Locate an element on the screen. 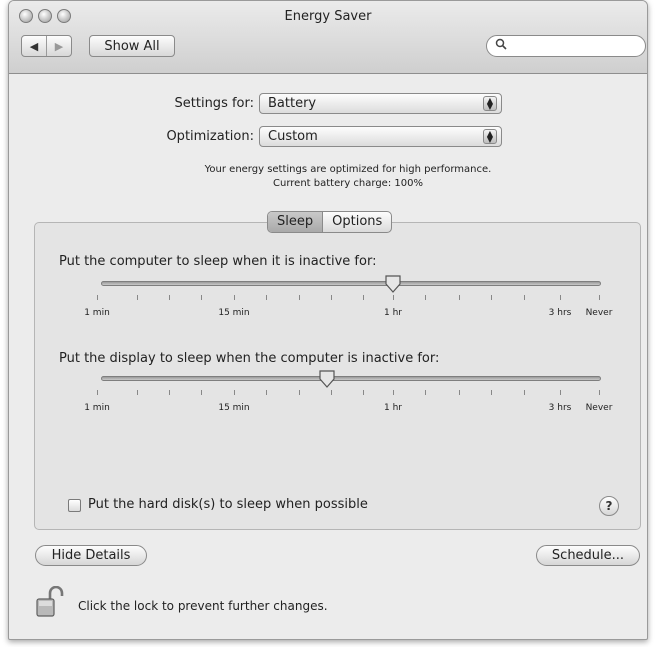 The height and width of the screenshot is (647, 657). title-bar: Energy Saver ◀ ▶ Show All is located at coordinates (328, 37).